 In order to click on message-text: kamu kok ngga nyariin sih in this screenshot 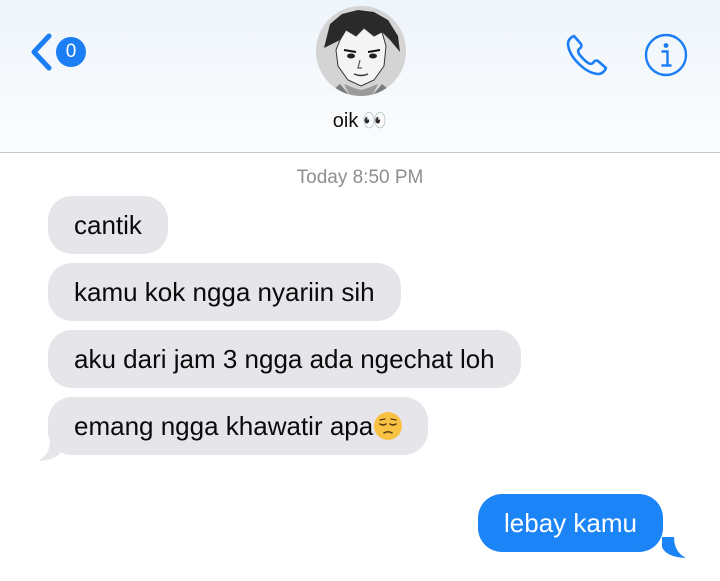, I will do `click(224, 292)`.